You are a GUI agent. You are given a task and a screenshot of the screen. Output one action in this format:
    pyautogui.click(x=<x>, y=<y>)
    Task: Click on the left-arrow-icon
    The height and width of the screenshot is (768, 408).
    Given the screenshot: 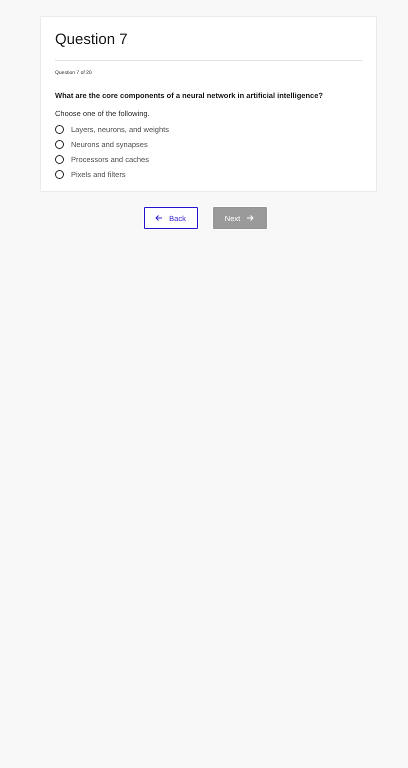 What is the action you would take?
    pyautogui.click(x=159, y=218)
    